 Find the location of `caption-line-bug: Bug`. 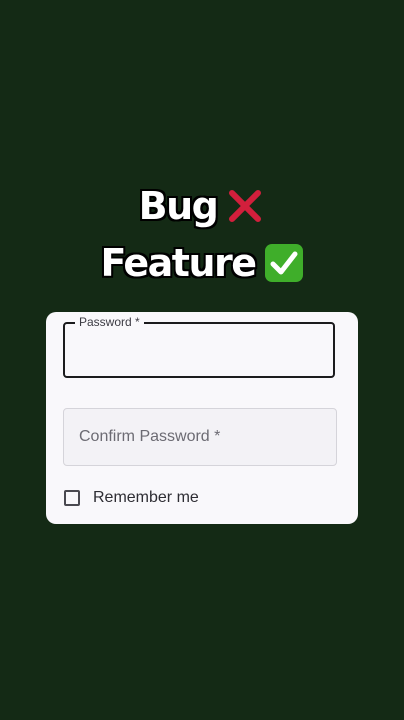

caption-line-bug: Bug is located at coordinates (202, 206).